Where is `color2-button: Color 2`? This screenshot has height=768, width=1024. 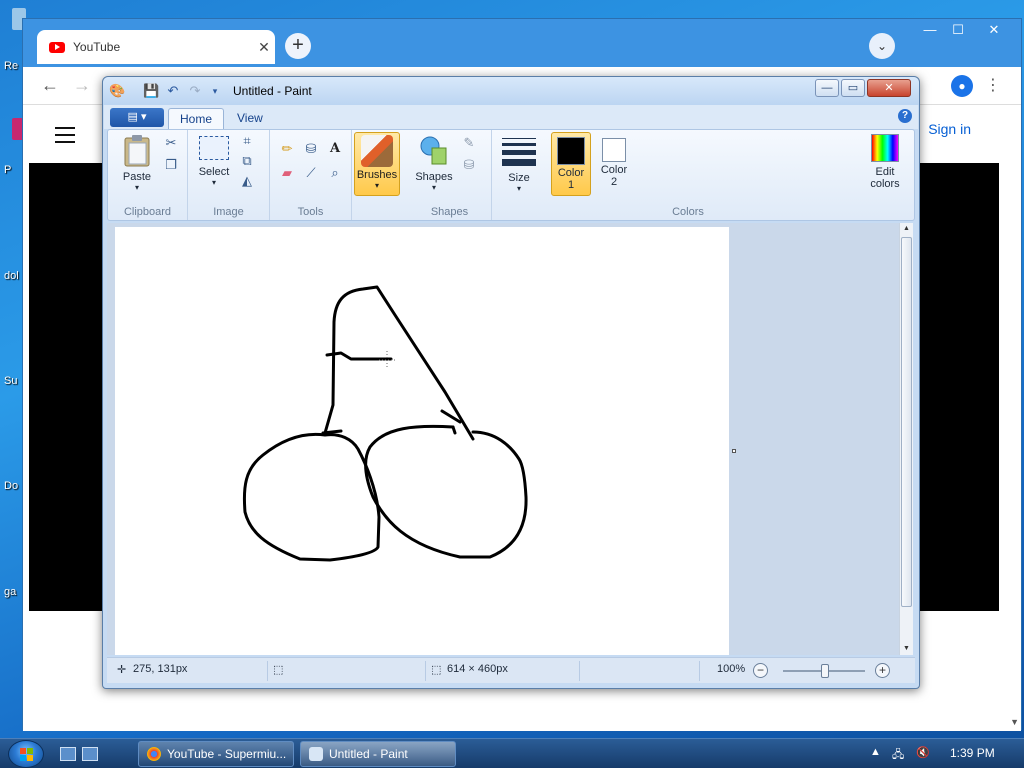
color2-button: Color 2 is located at coordinates (614, 164).